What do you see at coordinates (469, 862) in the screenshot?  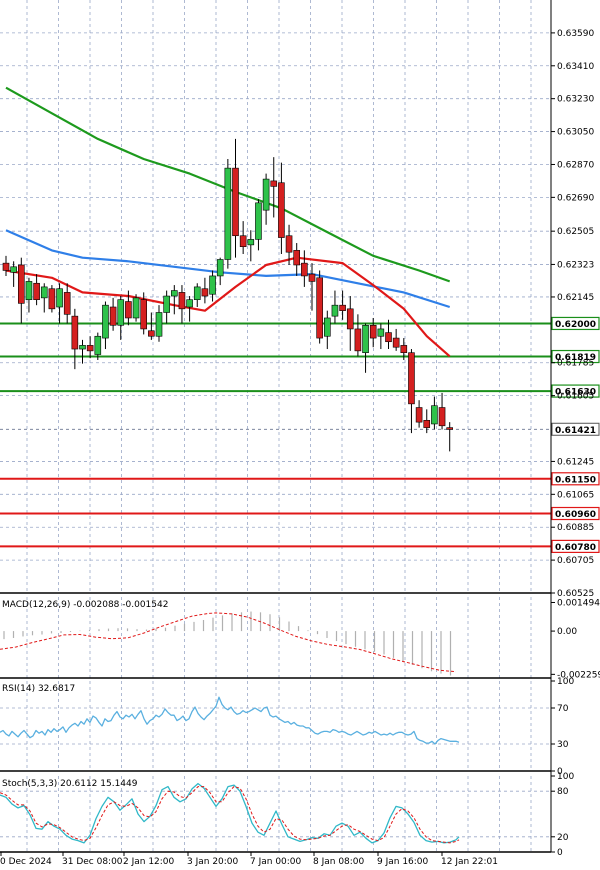 I see `x-tick-label: 12 Jan 22:01` at bounding box center [469, 862].